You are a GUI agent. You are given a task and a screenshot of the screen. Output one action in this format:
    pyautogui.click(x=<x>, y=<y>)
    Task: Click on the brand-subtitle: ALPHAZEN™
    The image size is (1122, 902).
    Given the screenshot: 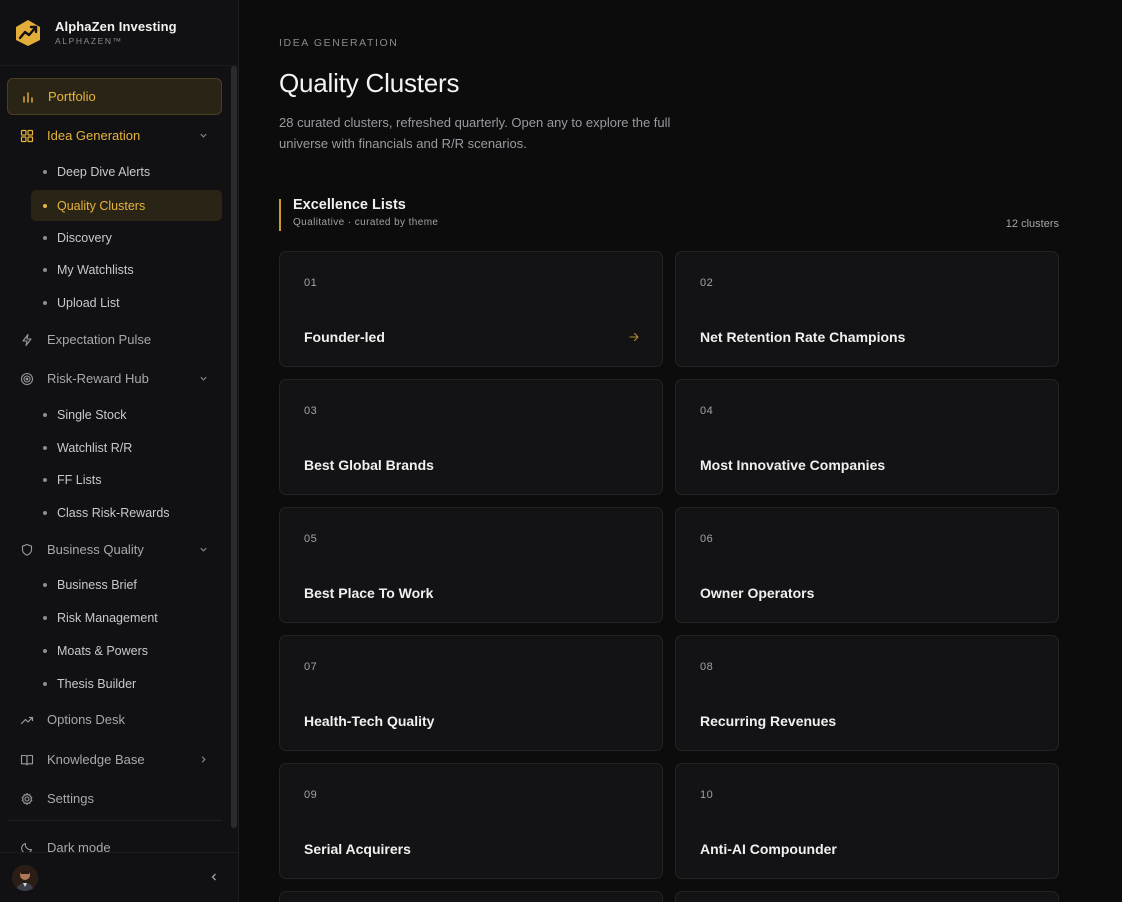 What is the action you would take?
    pyautogui.click(x=89, y=41)
    